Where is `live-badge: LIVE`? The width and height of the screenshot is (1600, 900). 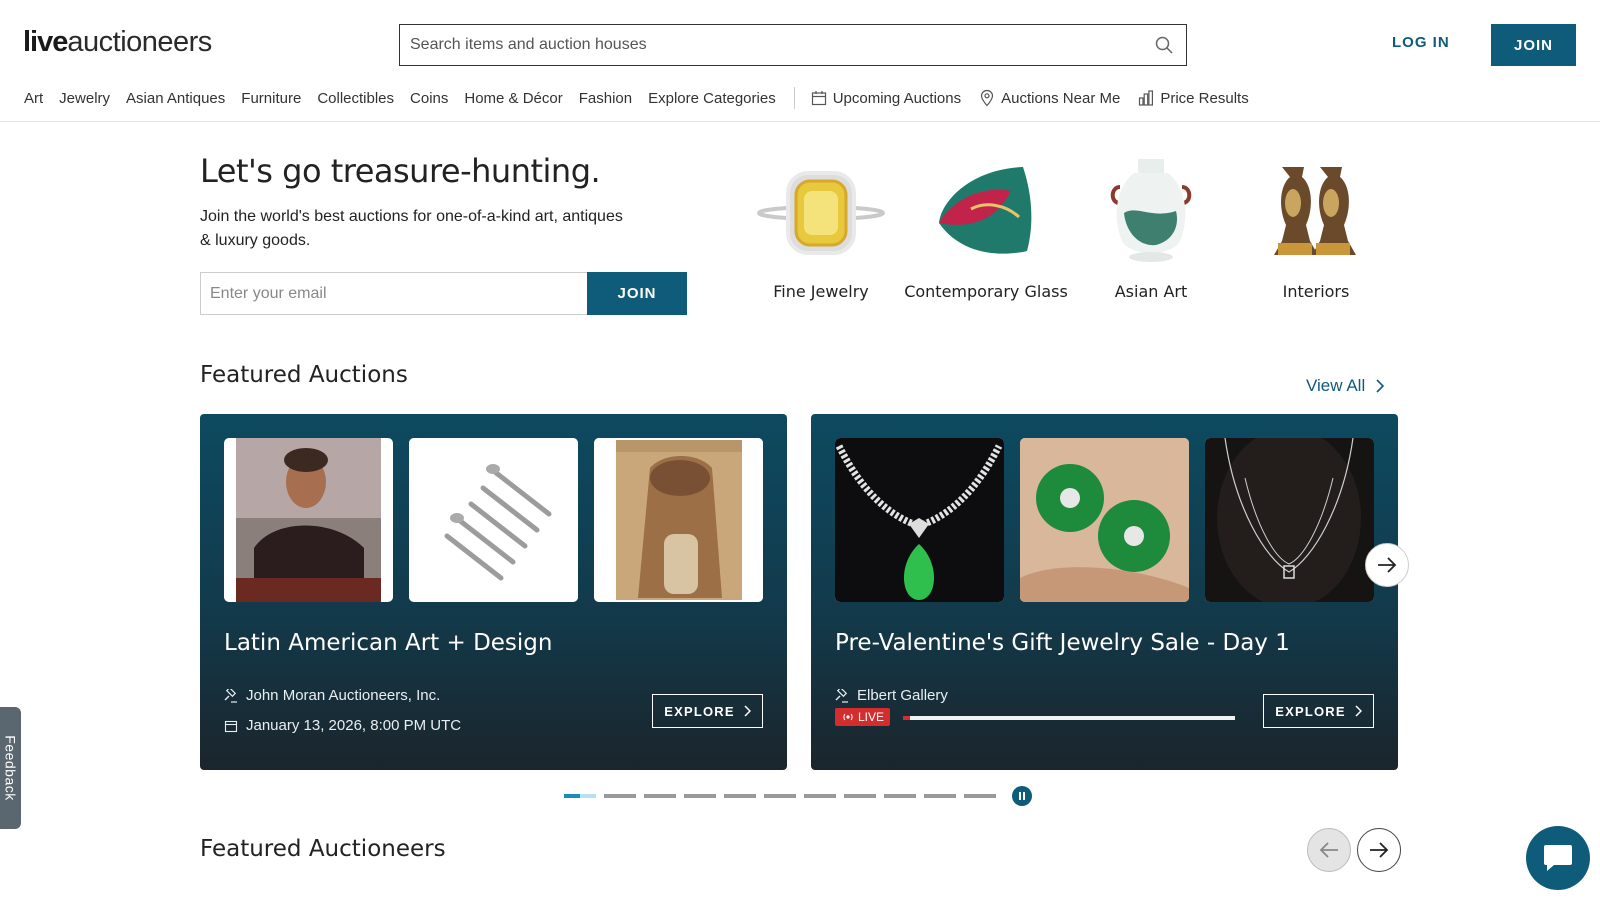
live-badge: LIVE is located at coordinates (863, 717).